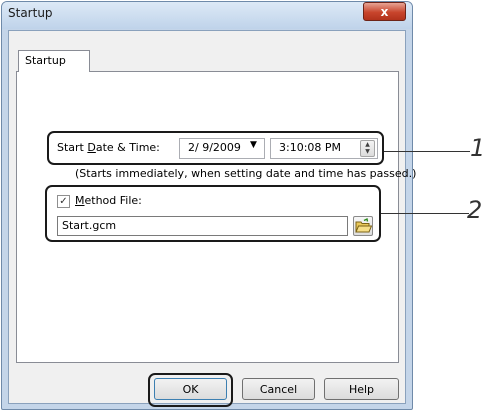 The width and height of the screenshot is (485, 412). Describe the element at coordinates (207, 15) in the screenshot. I see `title-bar` at that location.